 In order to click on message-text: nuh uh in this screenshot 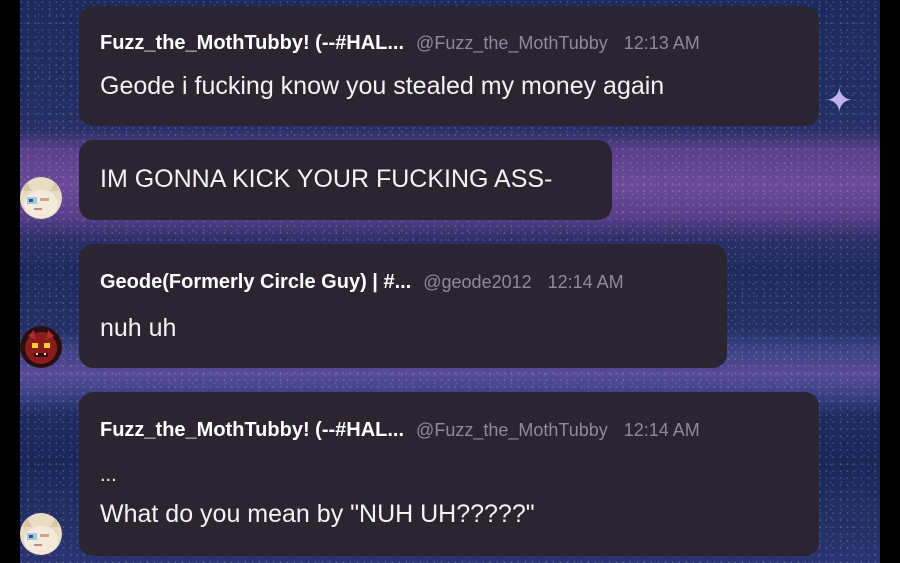, I will do `click(138, 328)`.